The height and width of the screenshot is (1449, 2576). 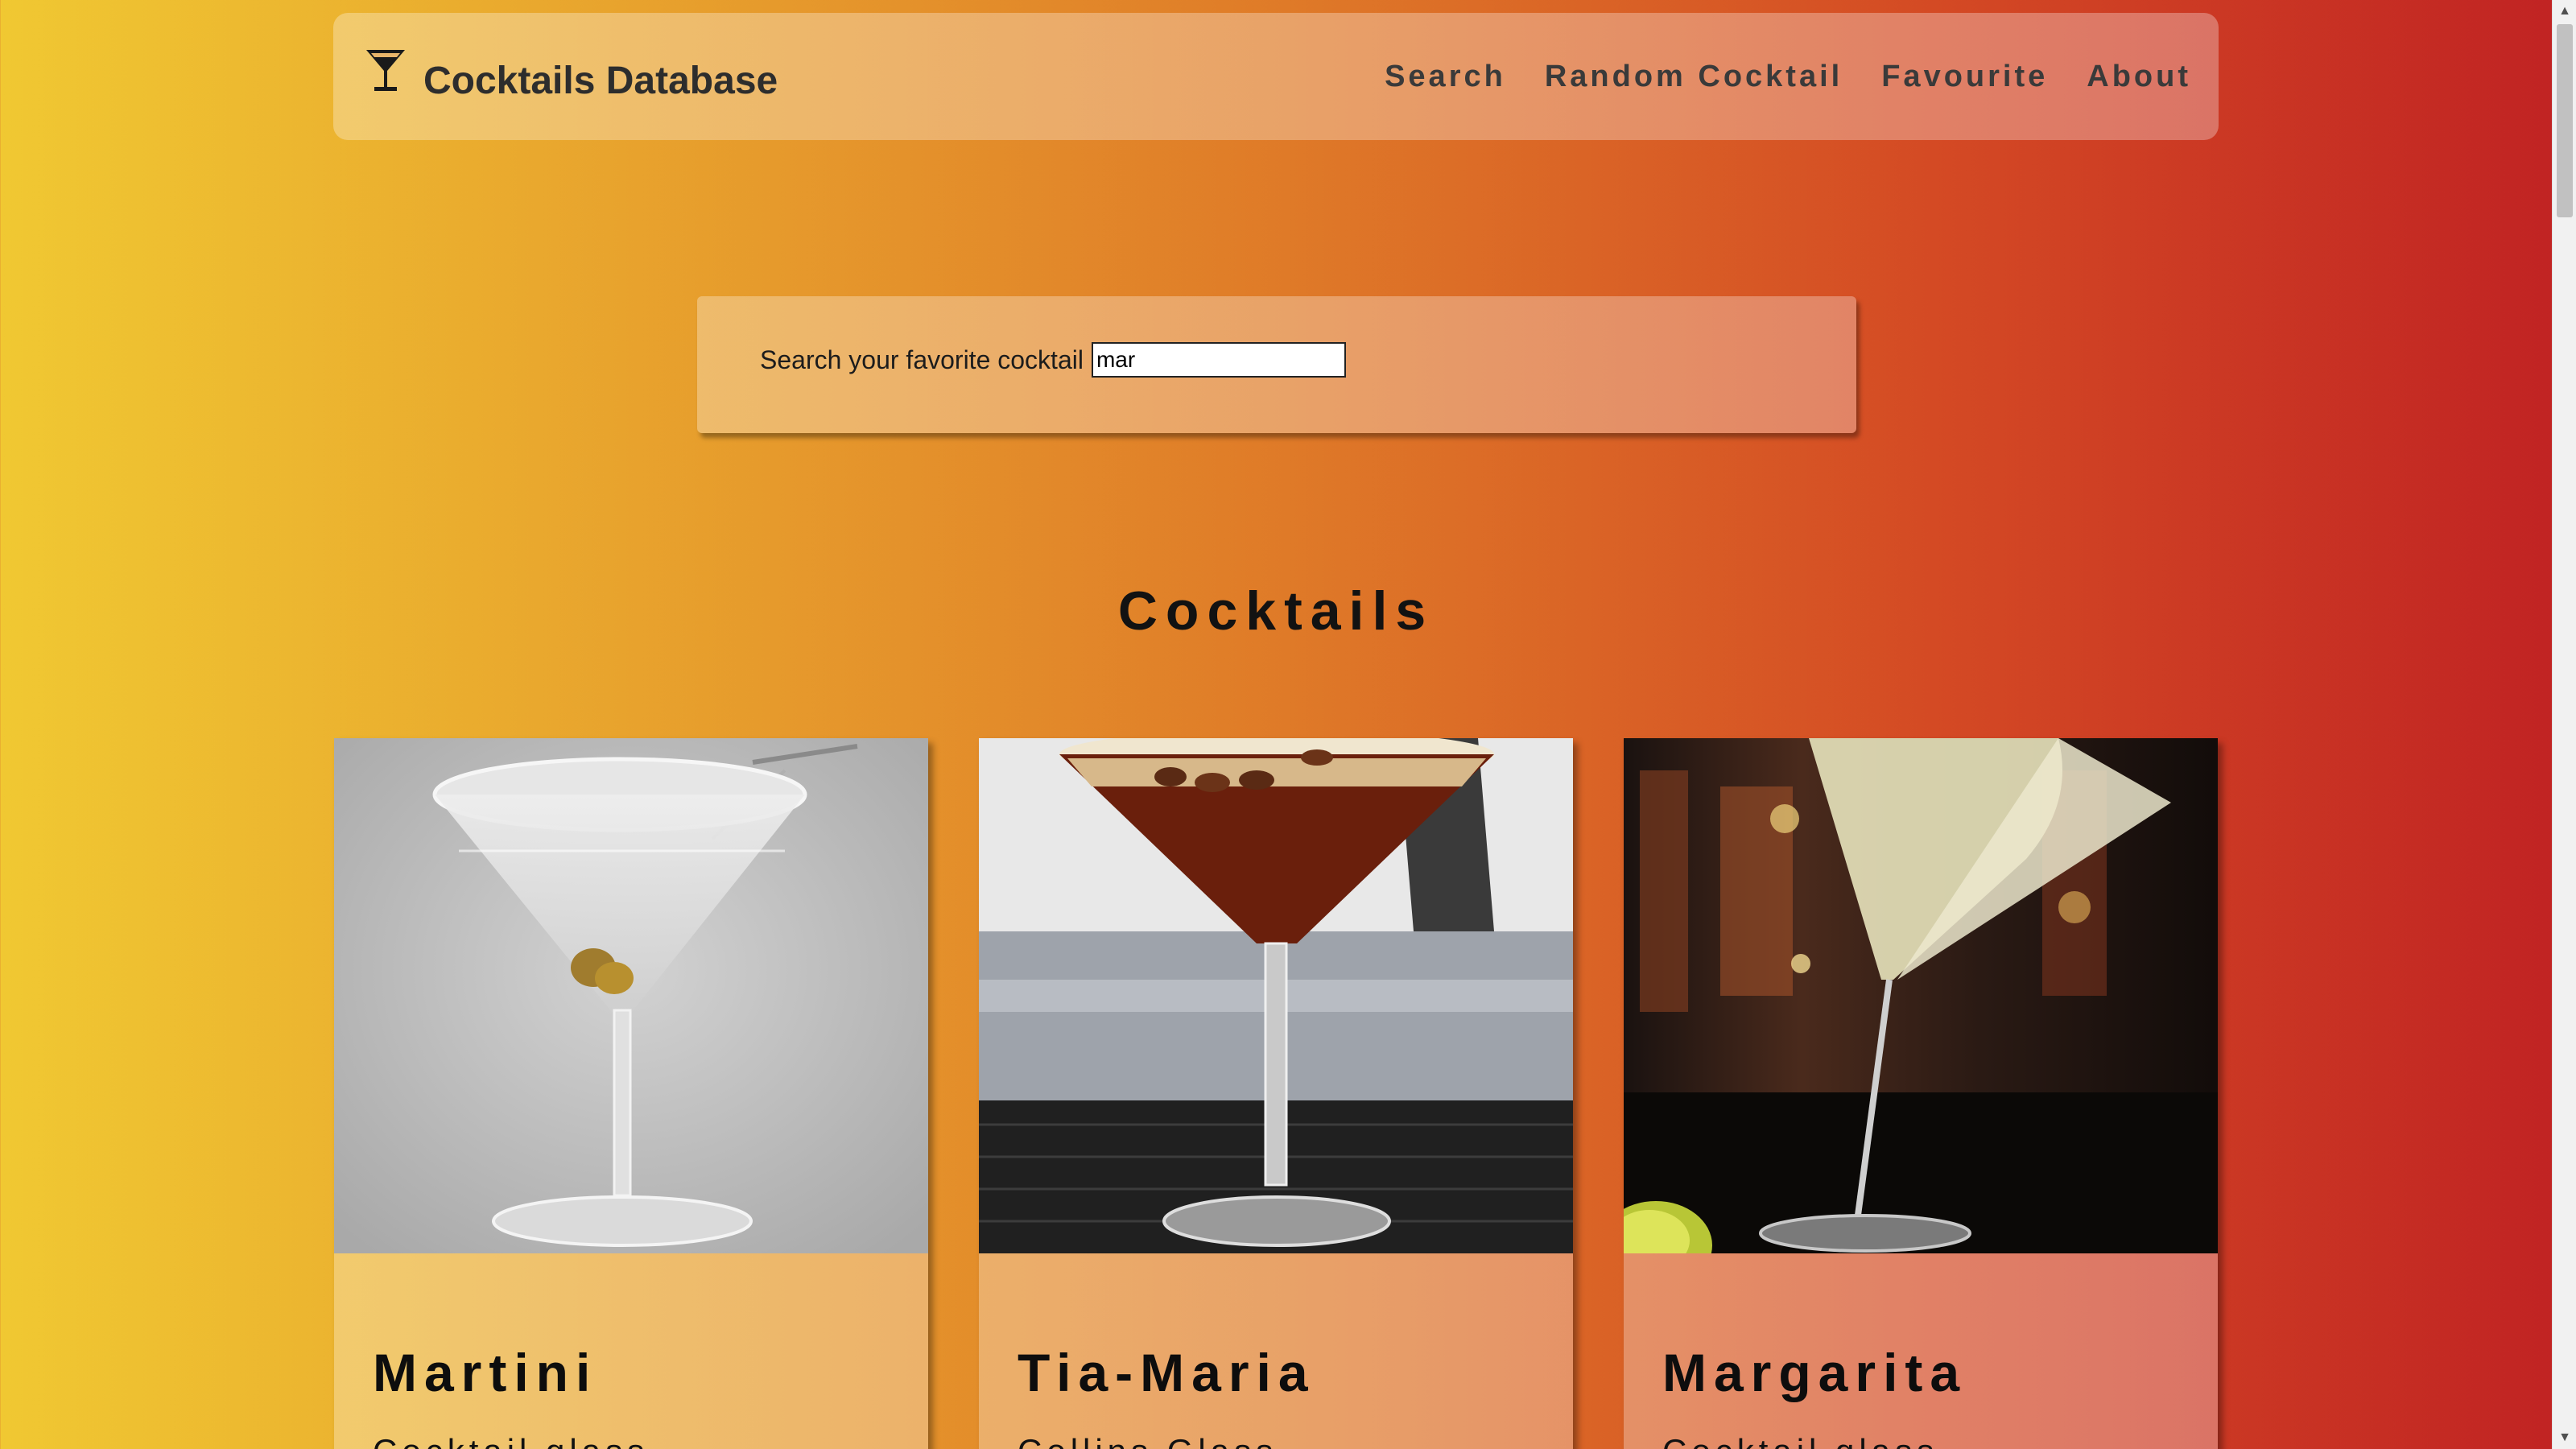 What do you see at coordinates (2565, 121) in the screenshot?
I see `scroll-thumb` at bounding box center [2565, 121].